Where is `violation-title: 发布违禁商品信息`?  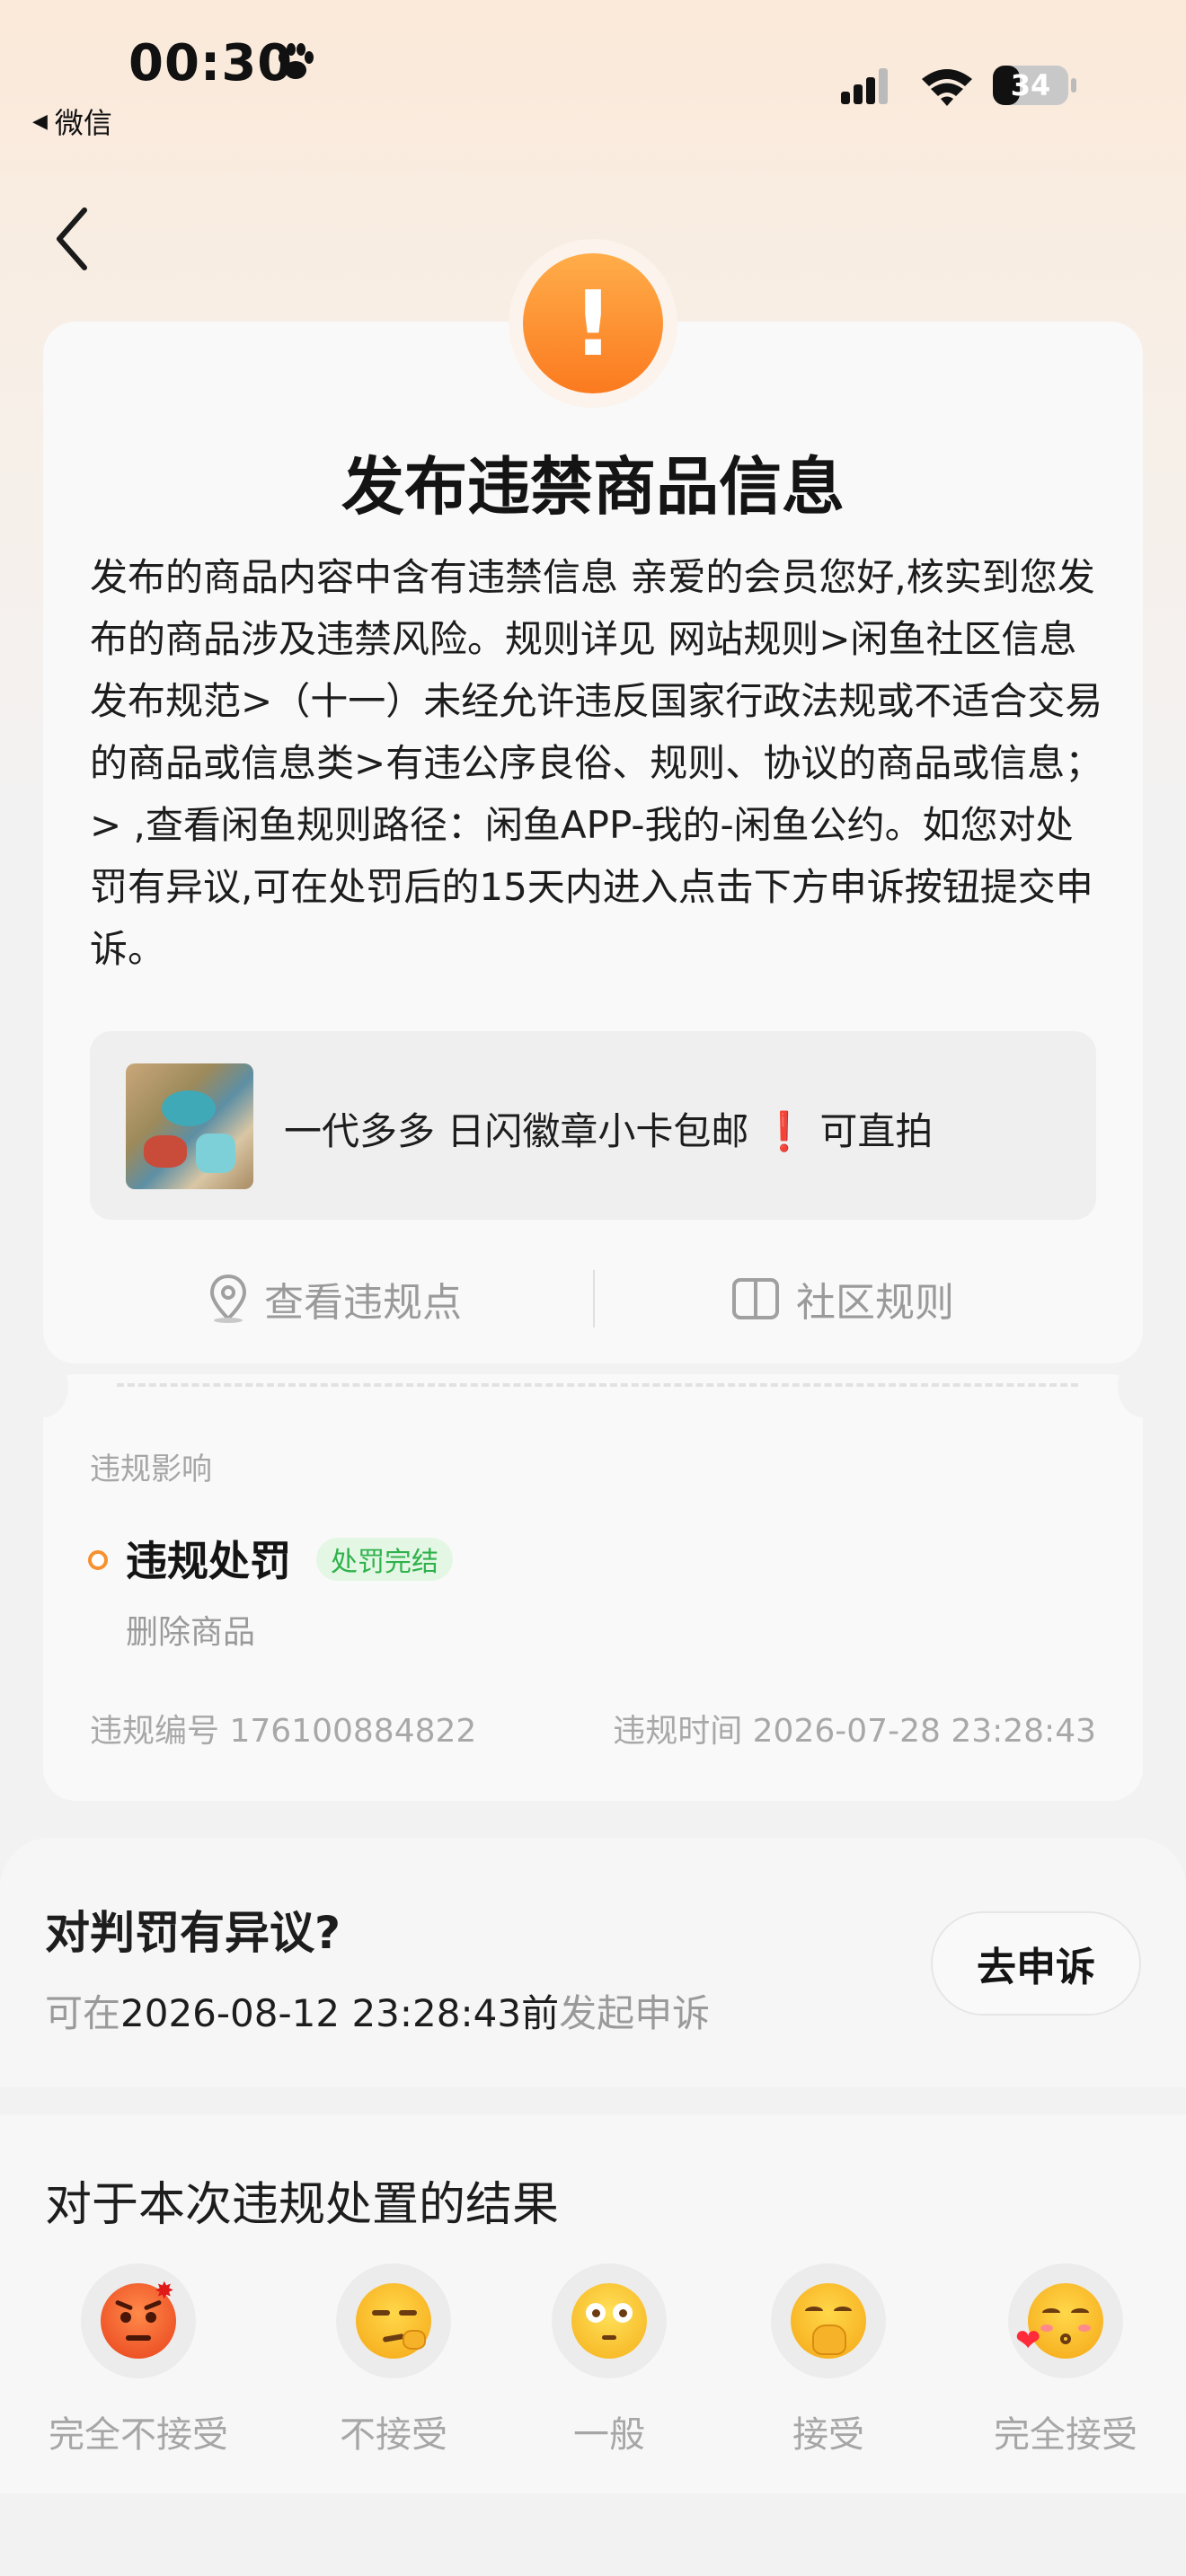
violation-title: 发布违禁商品信息 is located at coordinates (593, 487).